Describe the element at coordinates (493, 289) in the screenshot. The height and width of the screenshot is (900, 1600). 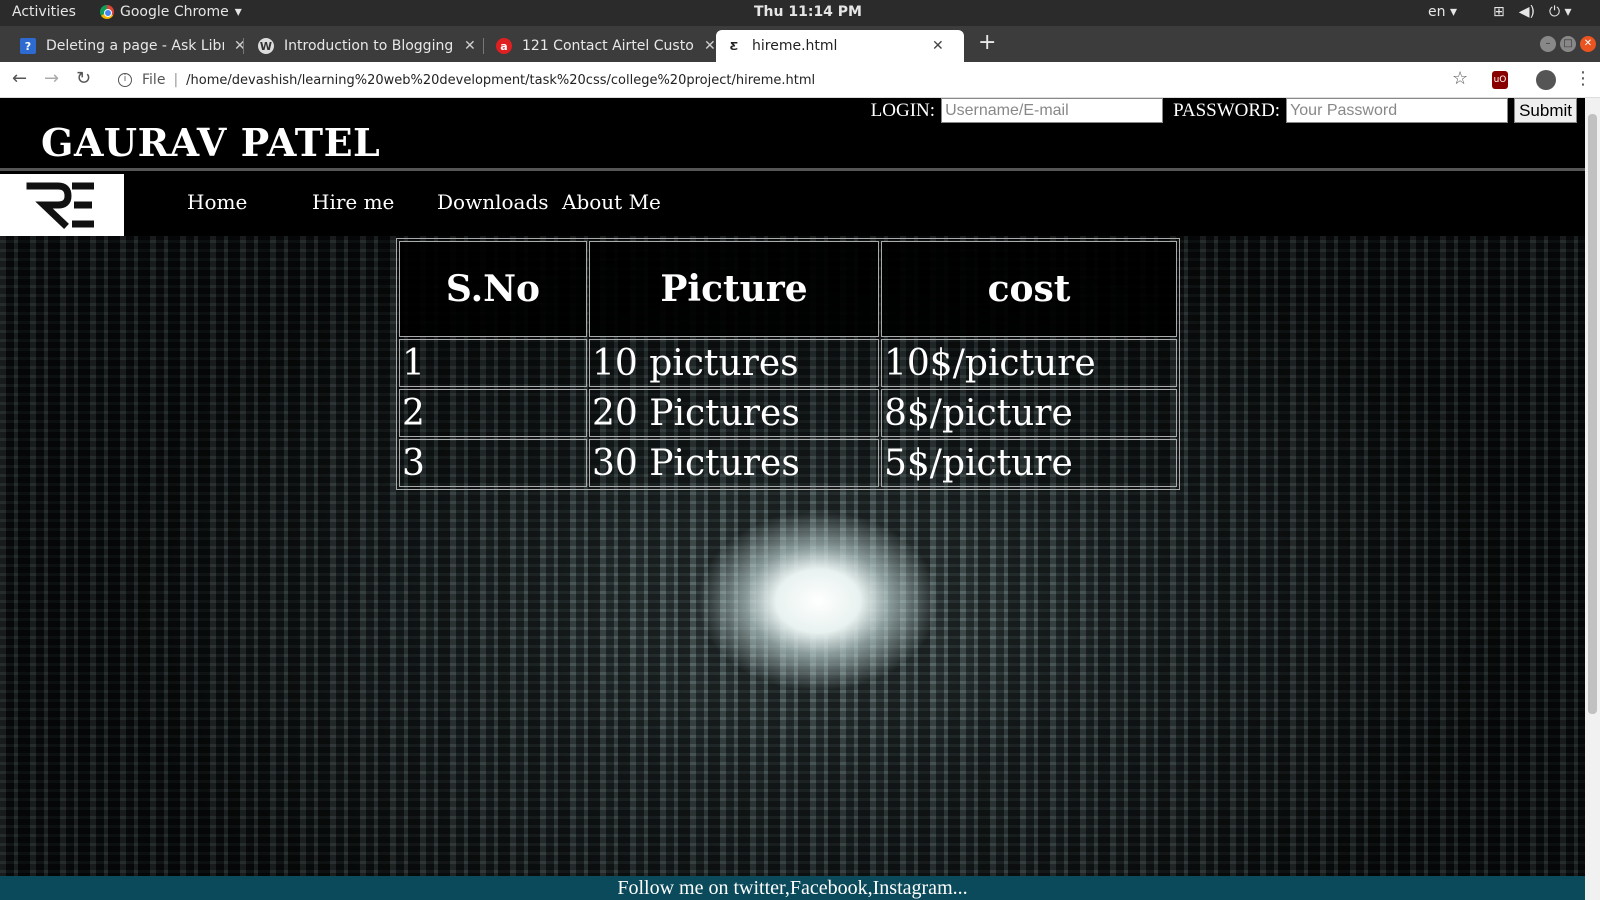
I see `column-header: S.No` at that location.